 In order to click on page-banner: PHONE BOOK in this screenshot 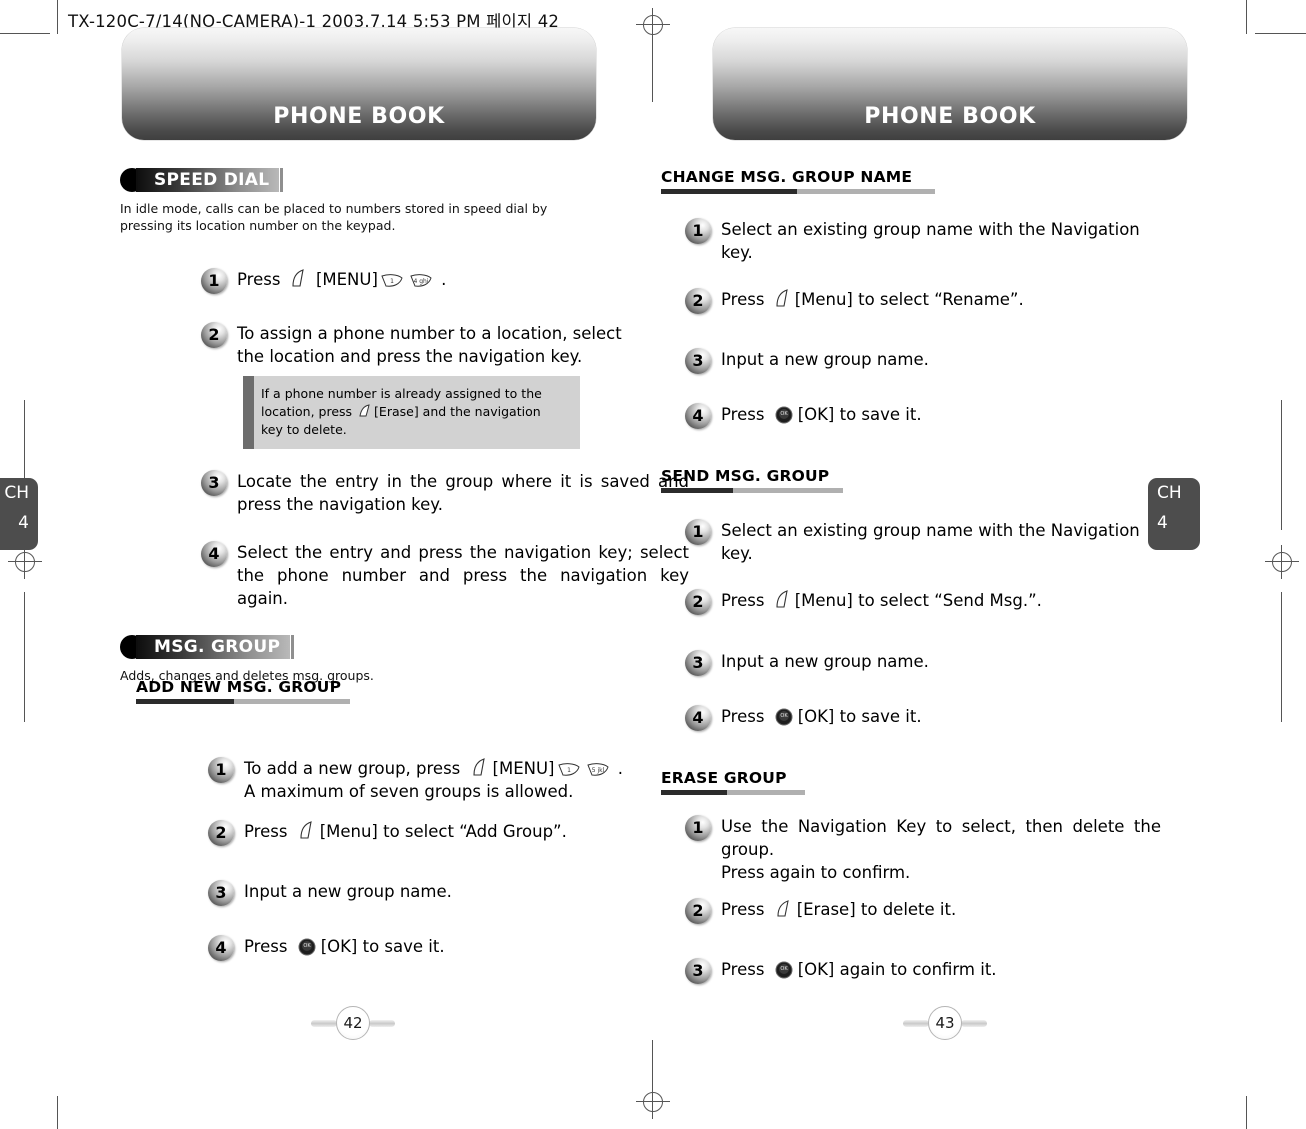, I will do `click(950, 84)`.